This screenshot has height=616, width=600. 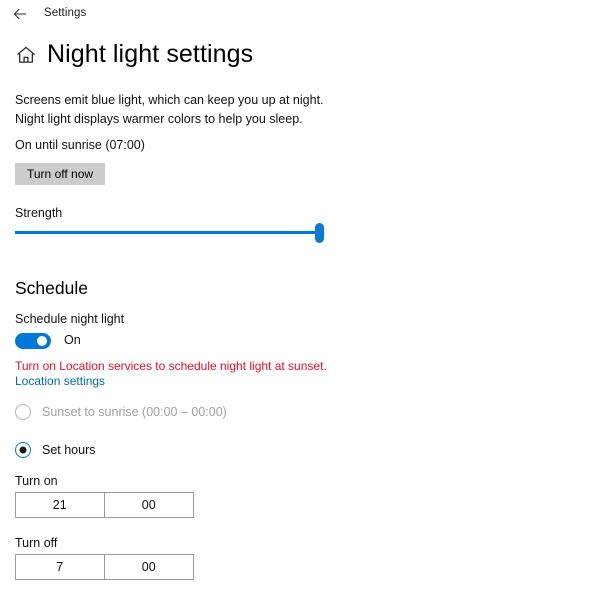 I want to click on turn-on-label: Turn on, so click(x=36, y=481).